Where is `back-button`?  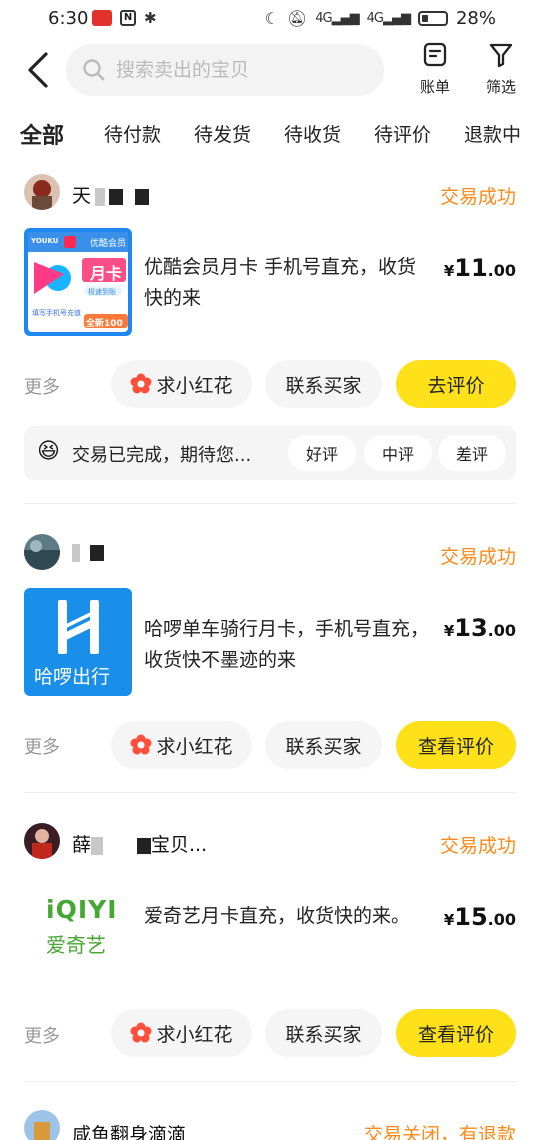
back-button is located at coordinates (39, 70).